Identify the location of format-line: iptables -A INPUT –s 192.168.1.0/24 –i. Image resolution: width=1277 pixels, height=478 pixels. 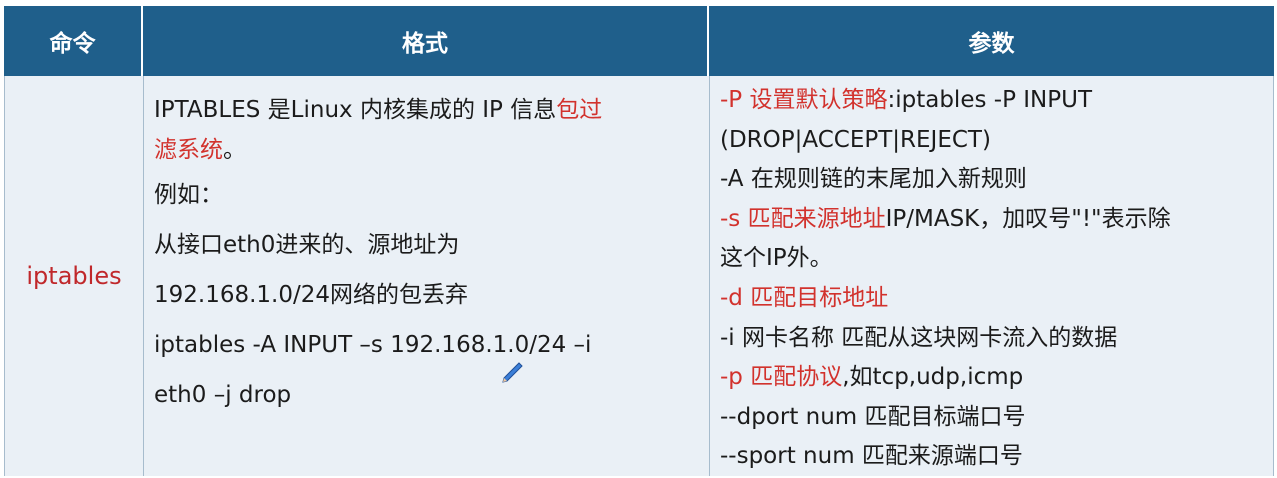
(373, 345).